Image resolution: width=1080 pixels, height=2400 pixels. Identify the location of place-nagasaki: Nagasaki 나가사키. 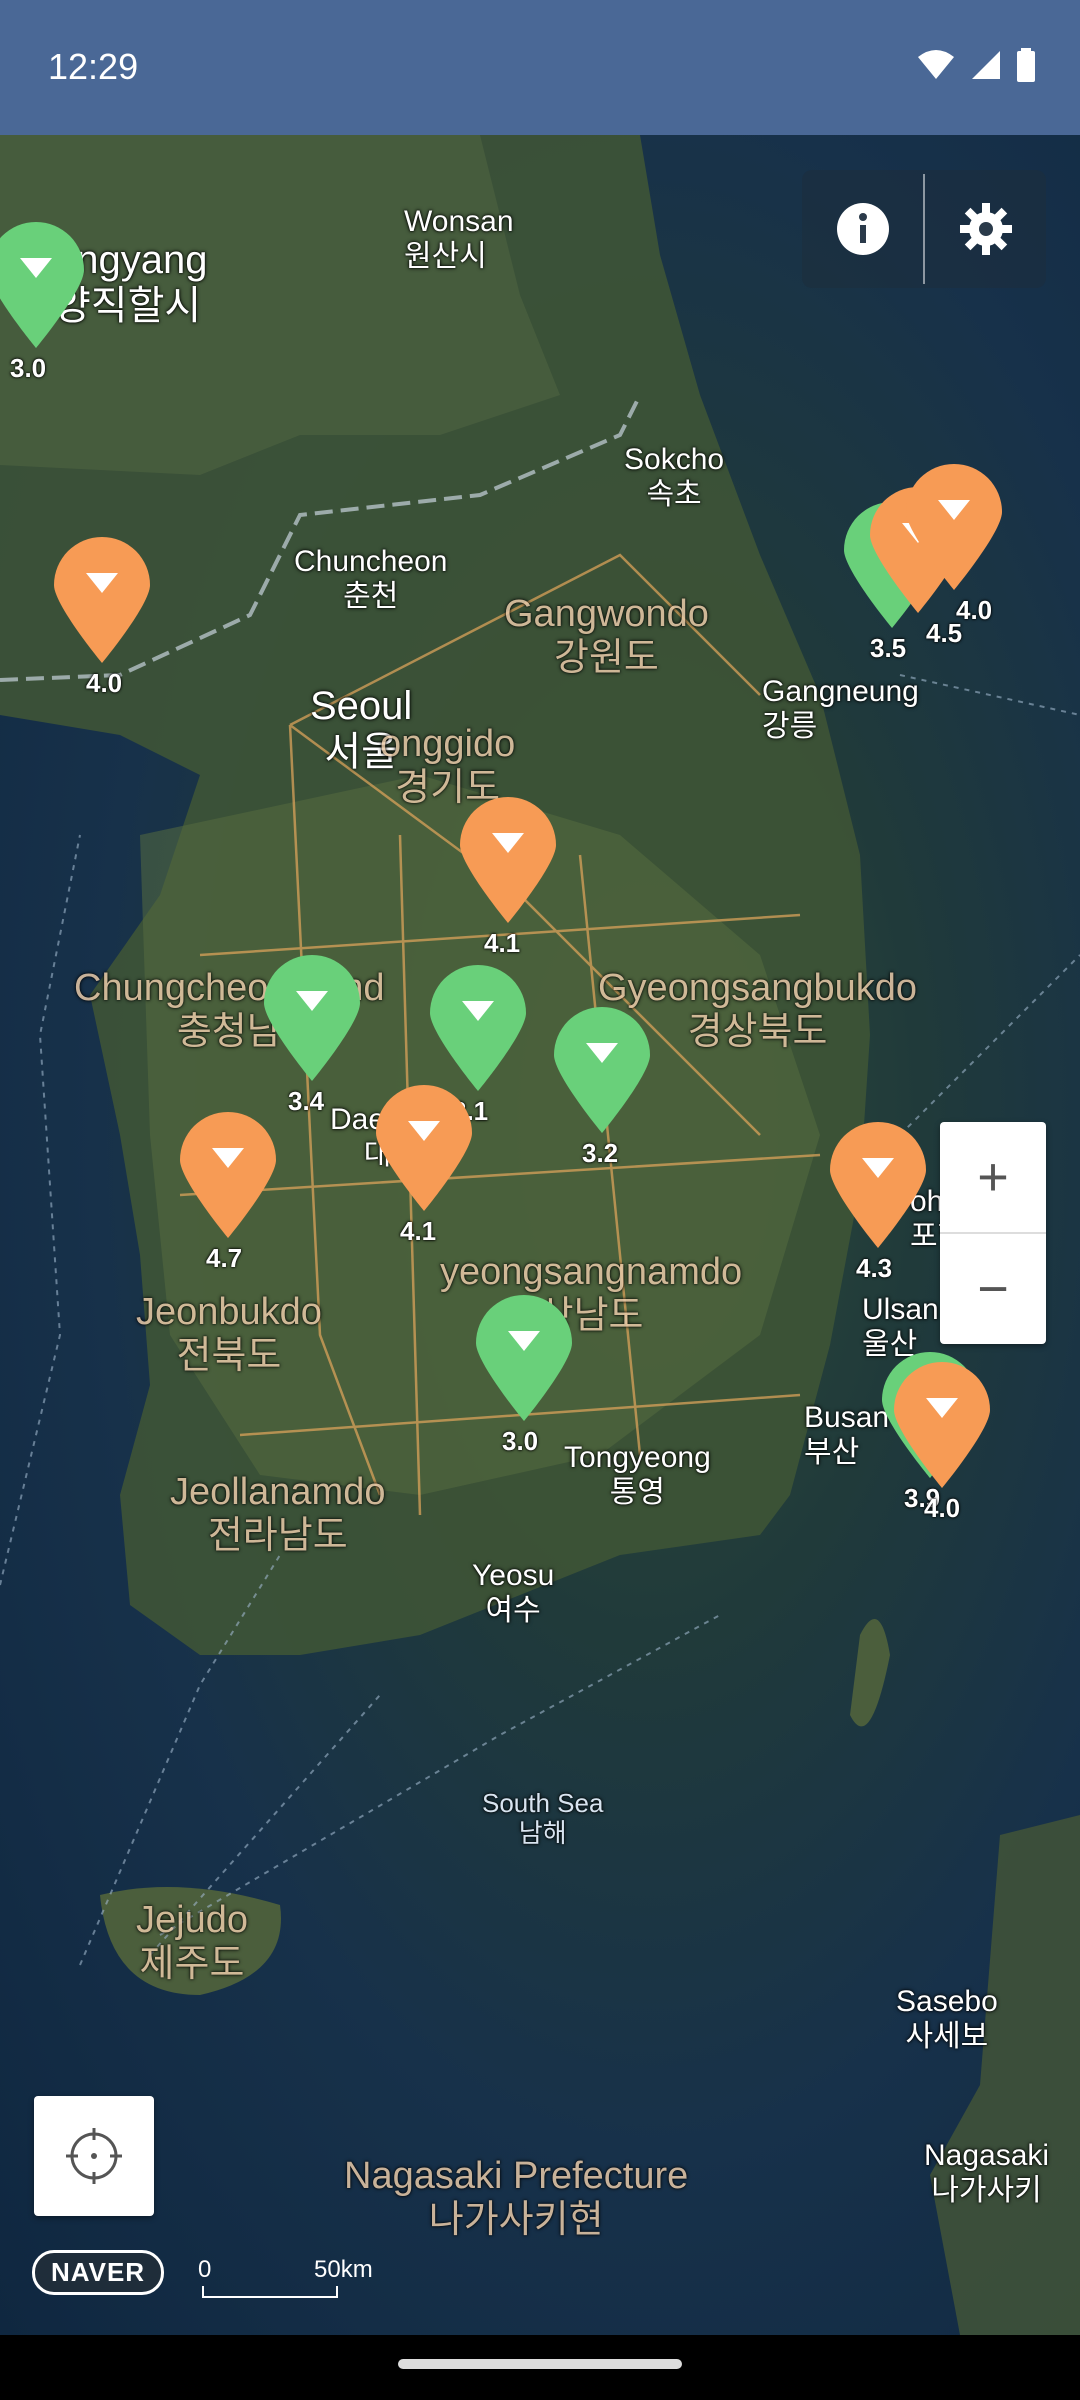
(987, 2173).